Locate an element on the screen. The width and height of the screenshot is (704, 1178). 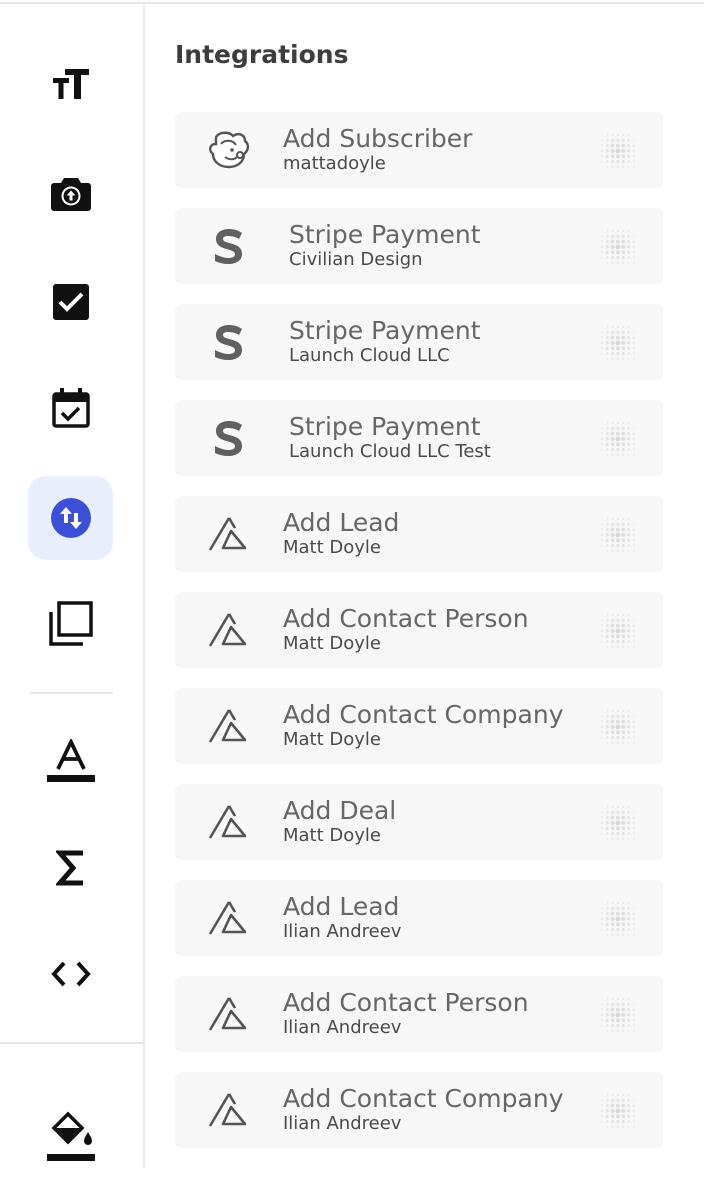
date-tool is located at coordinates (70, 408).